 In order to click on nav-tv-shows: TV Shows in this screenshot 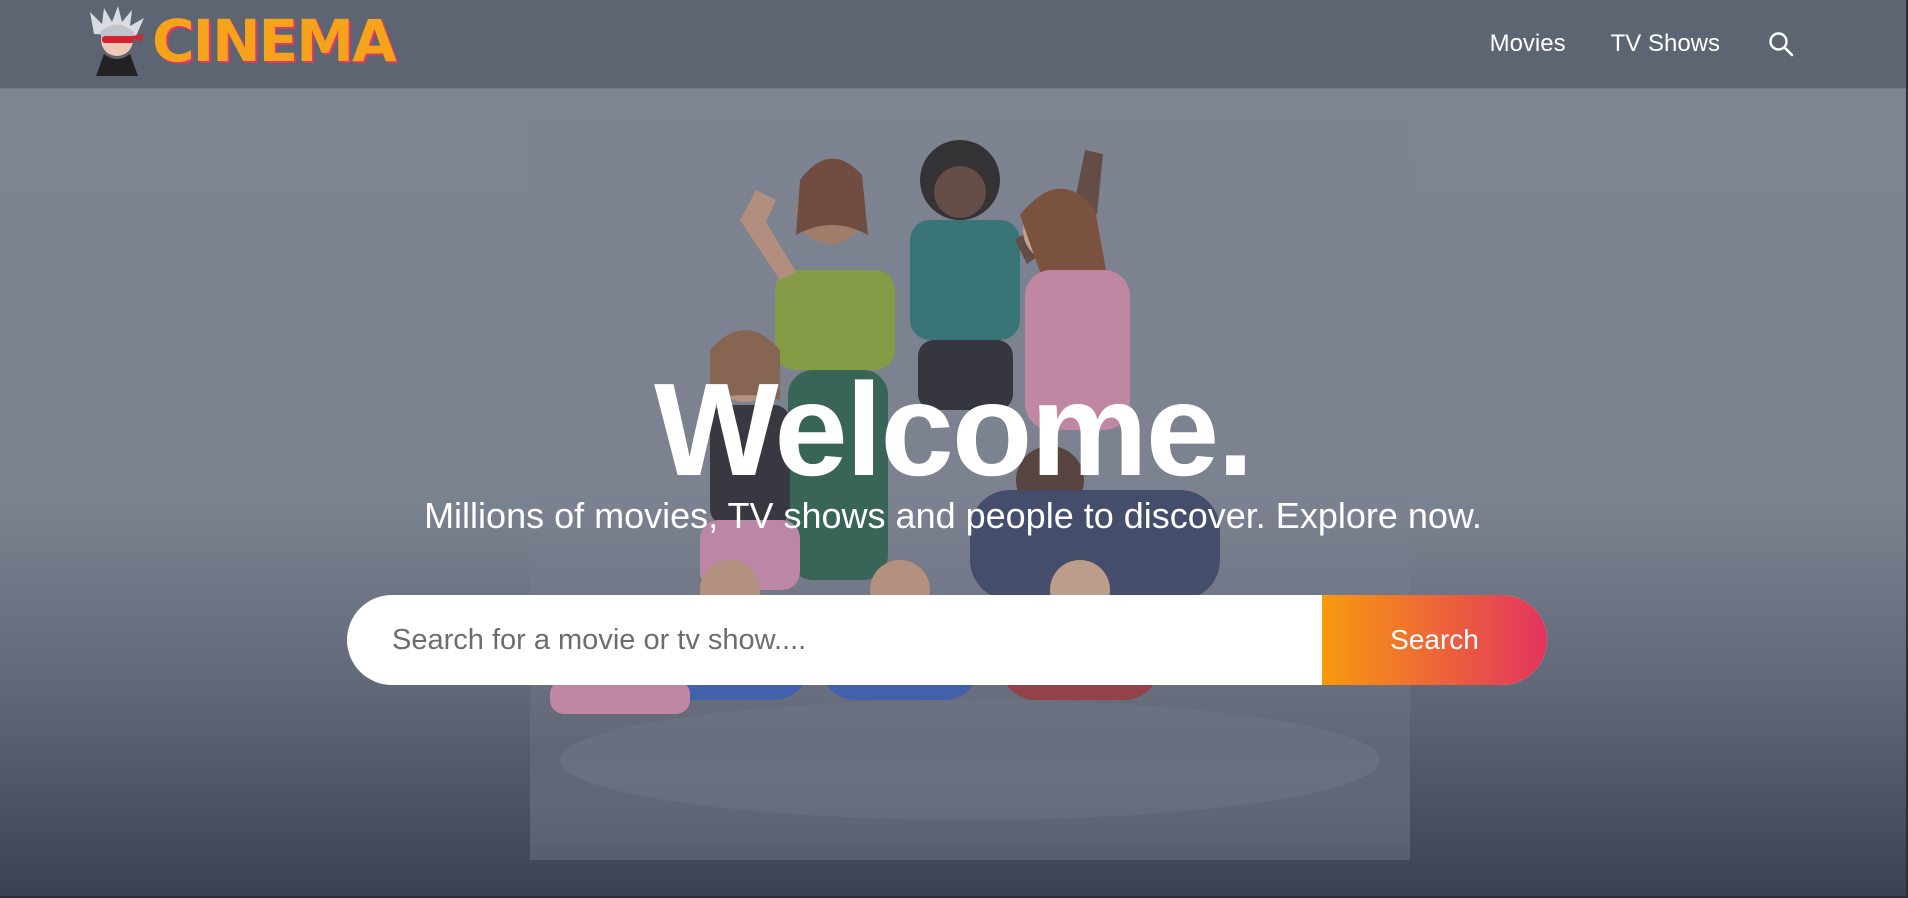, I will do `click(1665, 44)`.